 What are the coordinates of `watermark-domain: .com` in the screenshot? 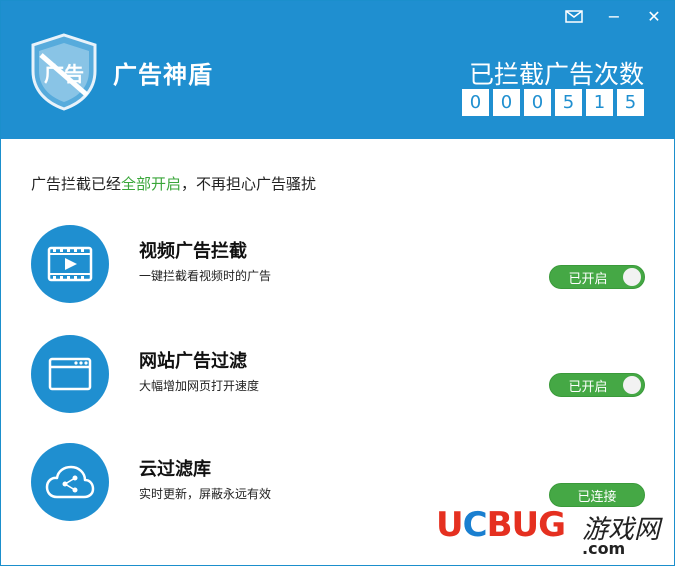 It's located at (604, 548).